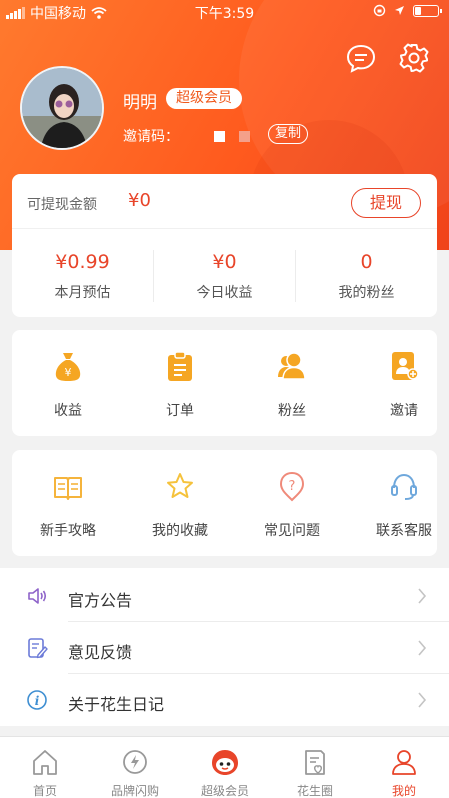 This screenshot has width=449, height=798. What do you see at coordinates (404, 531) in the screenshot?
I see `service-label: 联系客服` at bounding box center [404, 531].